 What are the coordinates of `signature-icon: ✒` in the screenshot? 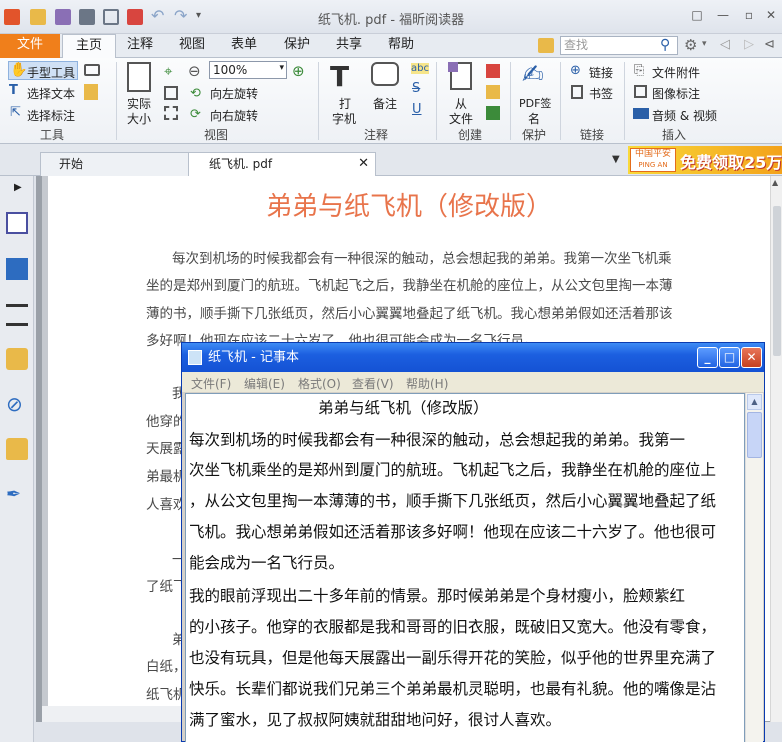 It's located at (17, 495).